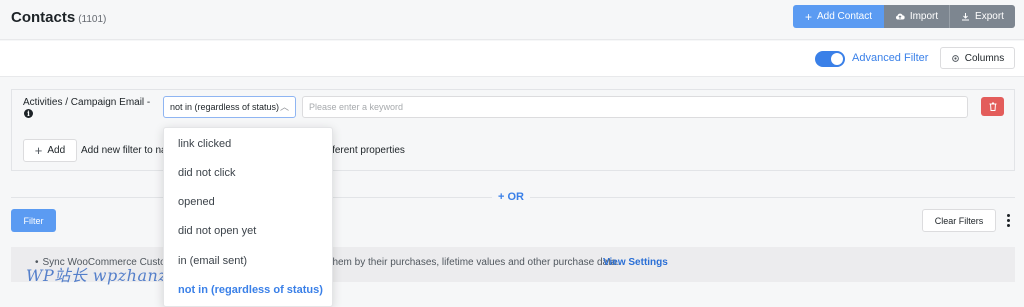 The height and width of the screenshot is (307, 1024). Describe the element at coordinates (217, 231) in the screenshot. I see `dropdown-option: did not open yet` at that location.